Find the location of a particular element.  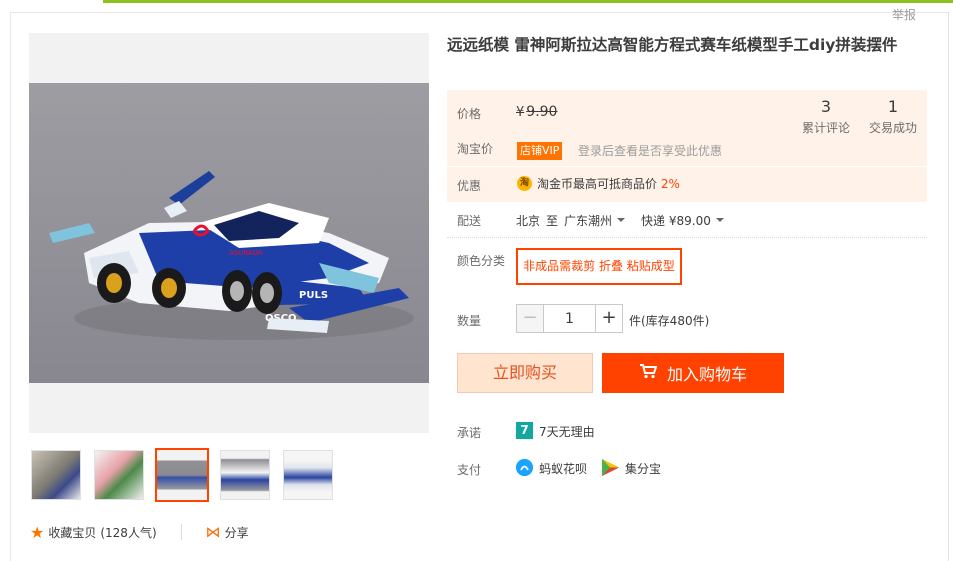

cart-icon is located at coordinates (648, 373).